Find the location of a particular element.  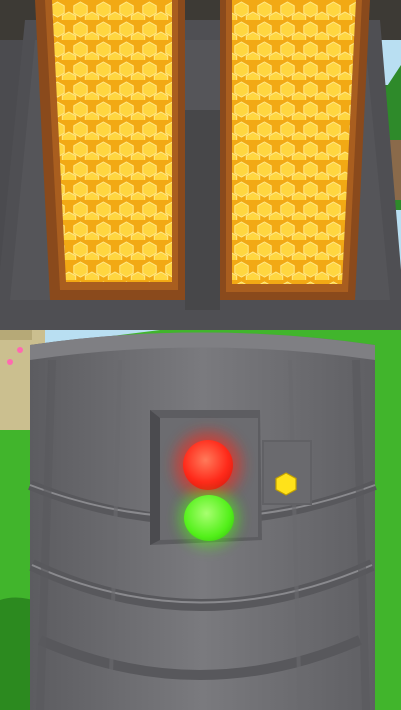

honeycomb-hex-icon is located at coordinates (286, 484).